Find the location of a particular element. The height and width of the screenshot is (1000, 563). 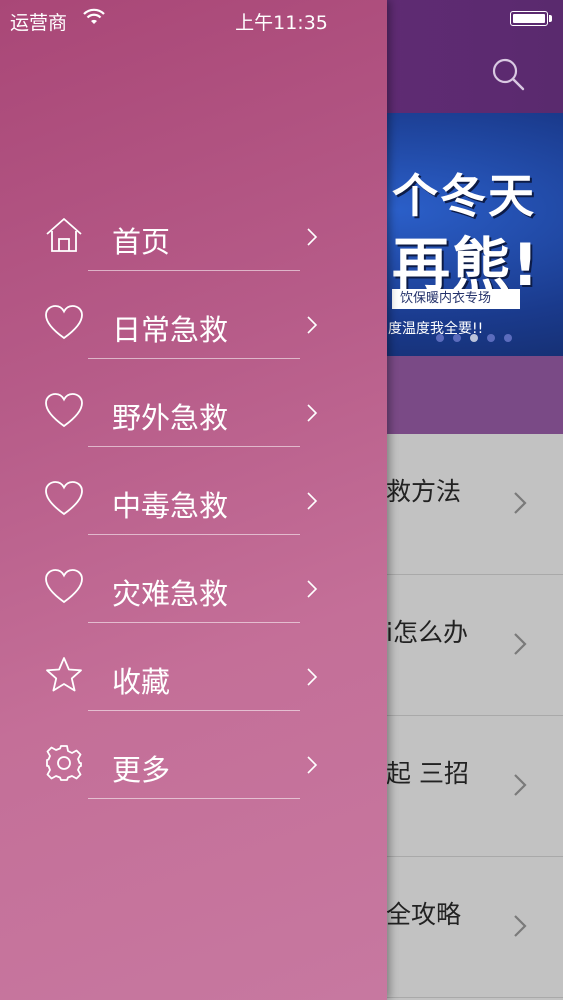

menu-item-disaster-first-aid: 灾难急救 is located at coordinates (193, 589).